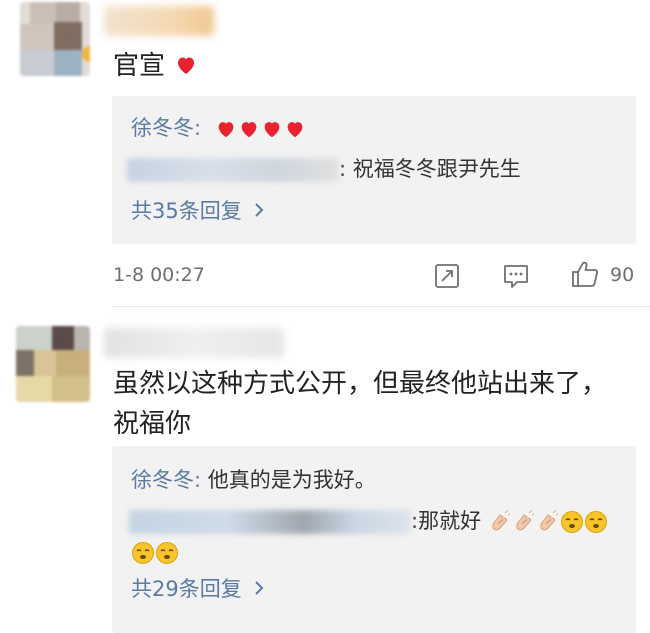 This screenshot has width=650, height=633. I want to click on reply-item: :那就好, so click(368, 521).